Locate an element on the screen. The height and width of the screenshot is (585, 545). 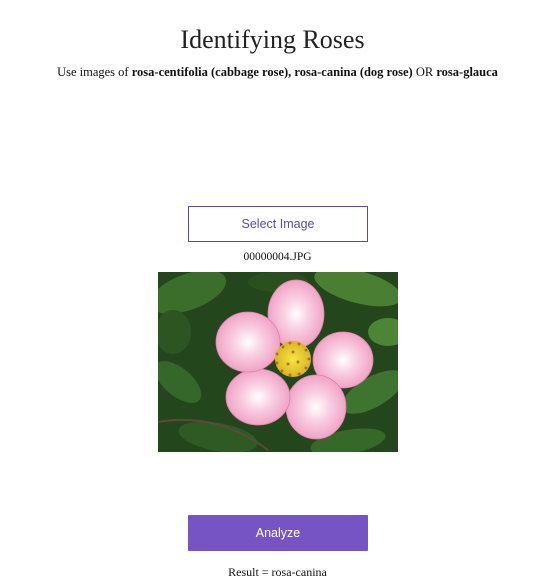
rose-photo is located at coordinates (278, 362).